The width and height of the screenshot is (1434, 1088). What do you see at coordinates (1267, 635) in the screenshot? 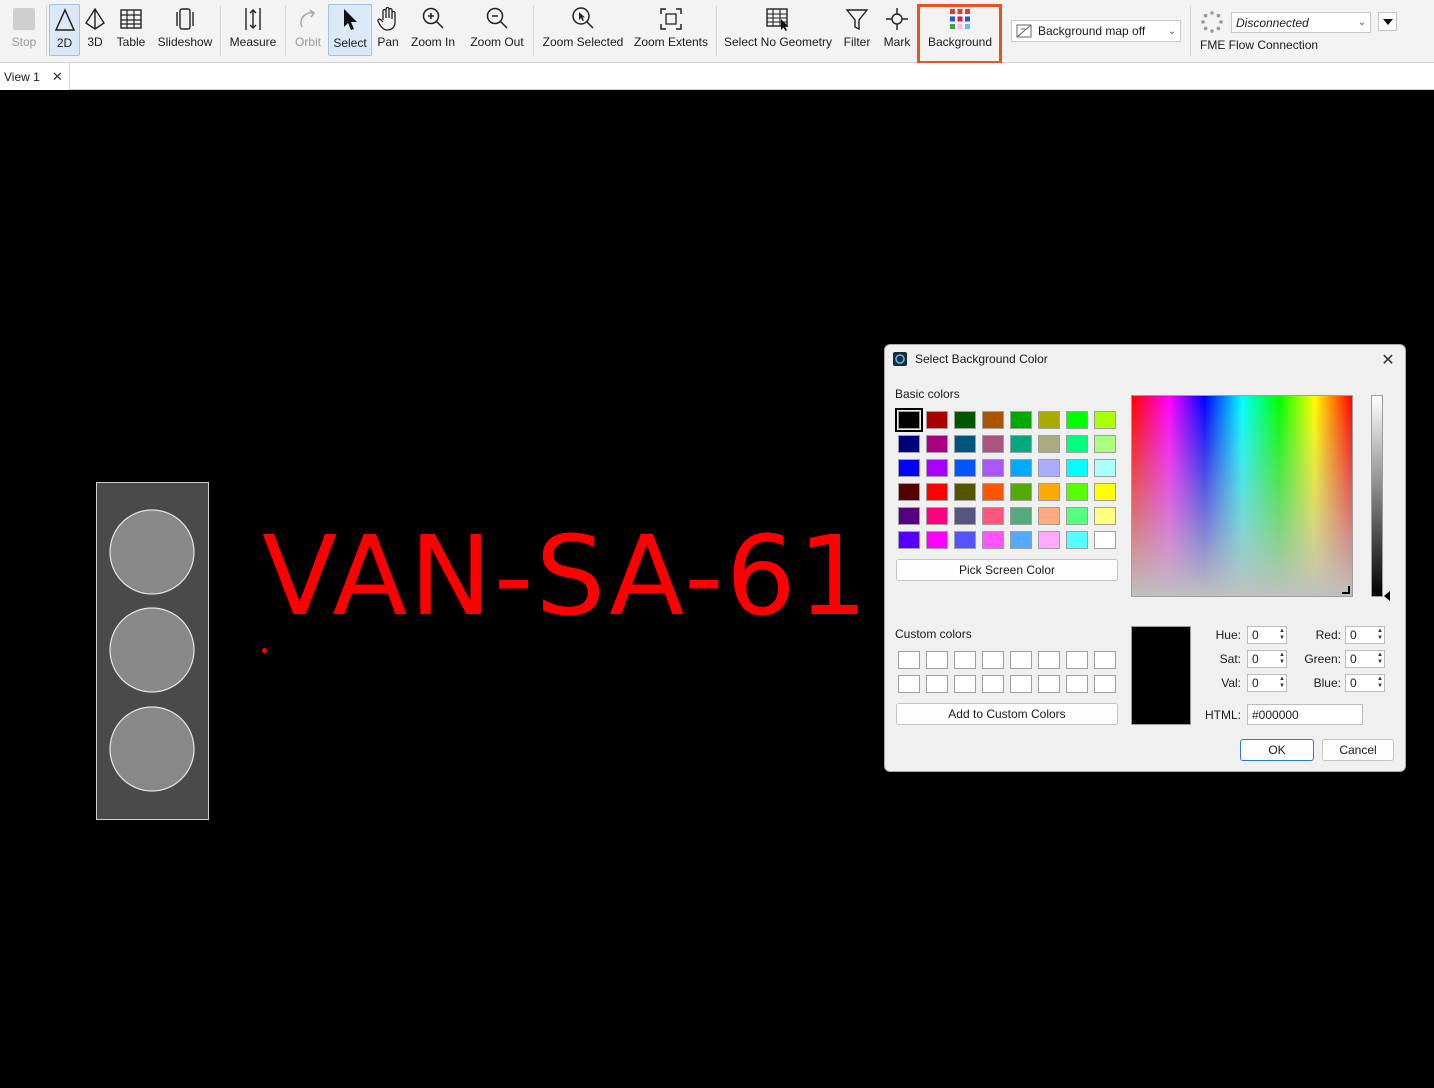
I see `hue-spinbox: 0 ▲ ▼` at bounding box center [1267, 635].